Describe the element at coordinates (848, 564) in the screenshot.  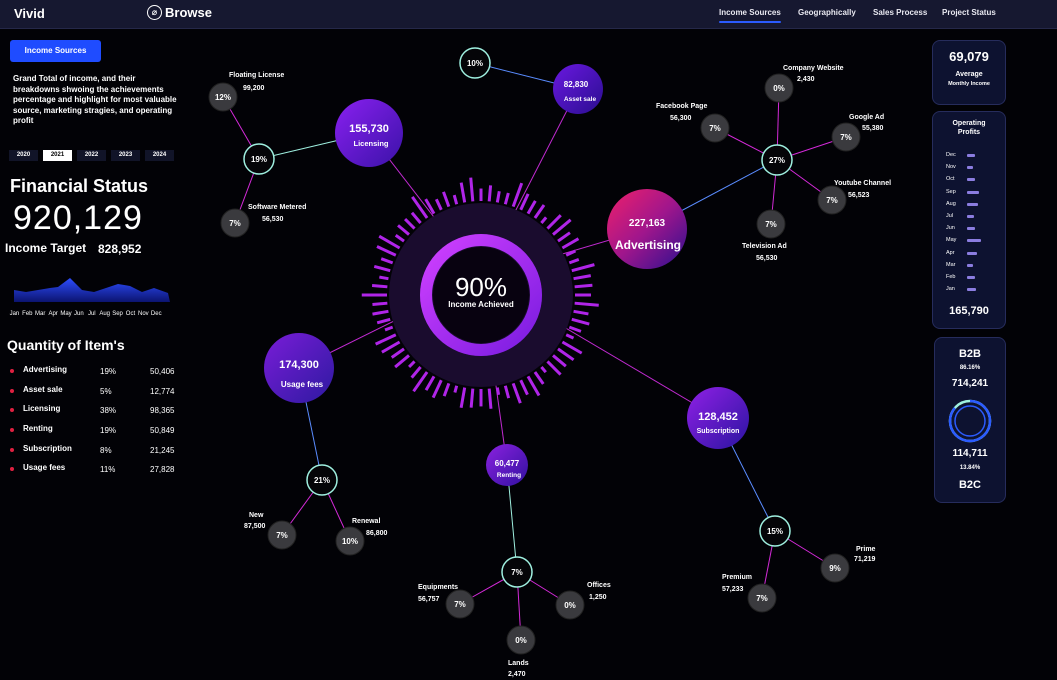
I see `leaf-prime: 9% Prime 71,219` at that location.